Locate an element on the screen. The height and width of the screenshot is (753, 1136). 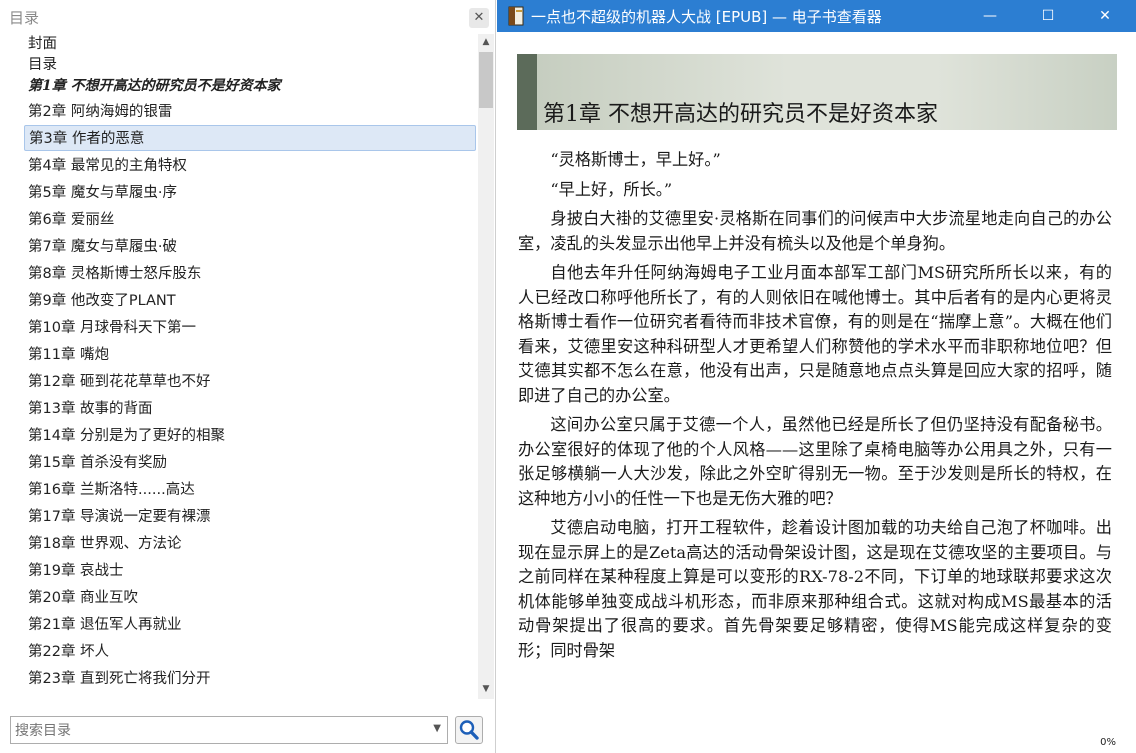
chapter-title: 第1章 不想开高达的研究员不是好资本家 is located at coordinates (740, 114).